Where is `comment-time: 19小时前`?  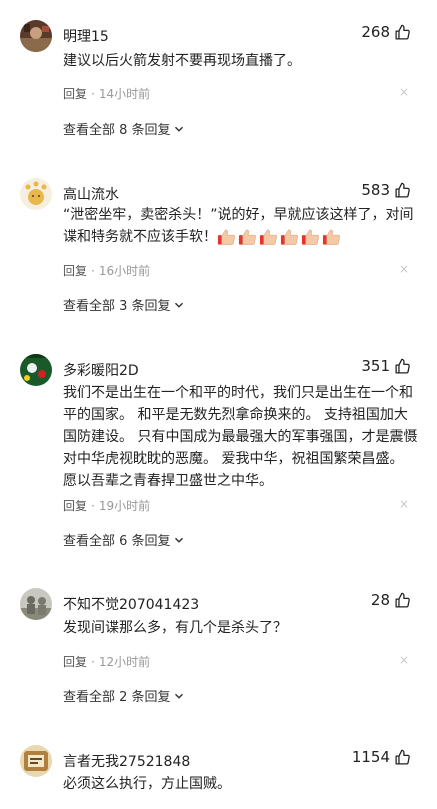 comment-time: 19小时前 is located at coordinates (124, 506).